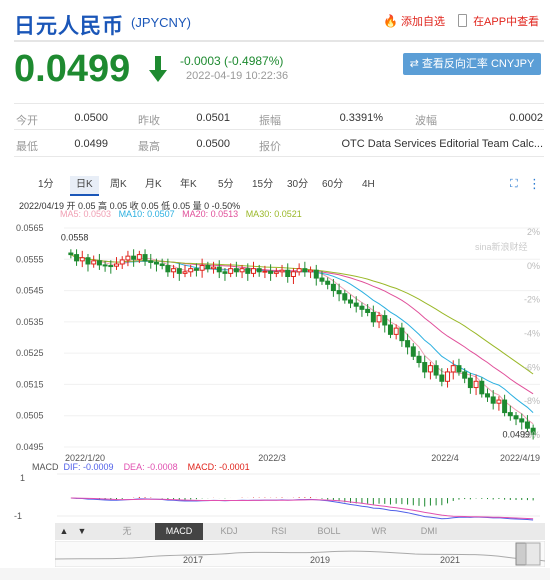 The width and height of the screenshot is (550, 580). I want to click on indicator-rsi: RSI, so click(279, 531).